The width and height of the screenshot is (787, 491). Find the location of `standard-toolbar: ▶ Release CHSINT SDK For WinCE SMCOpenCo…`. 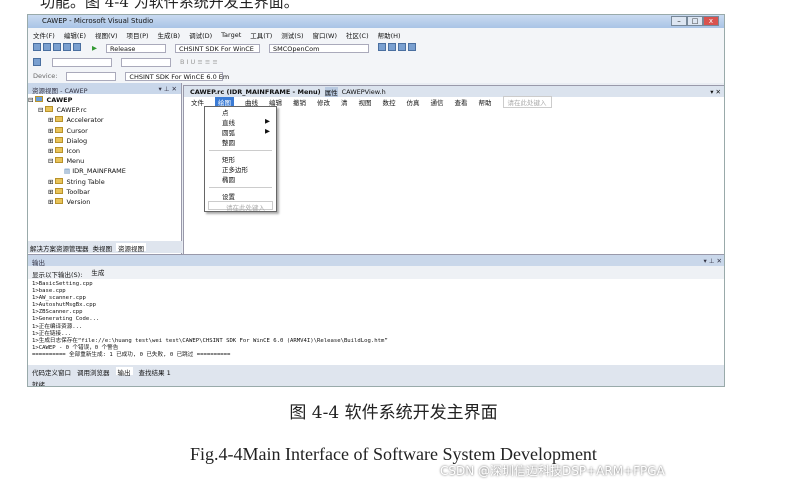

standard-toolbar: ▶ Release CHSINT SDK For WinCE SMCOpenCo… is located at coordinates (376, 48).